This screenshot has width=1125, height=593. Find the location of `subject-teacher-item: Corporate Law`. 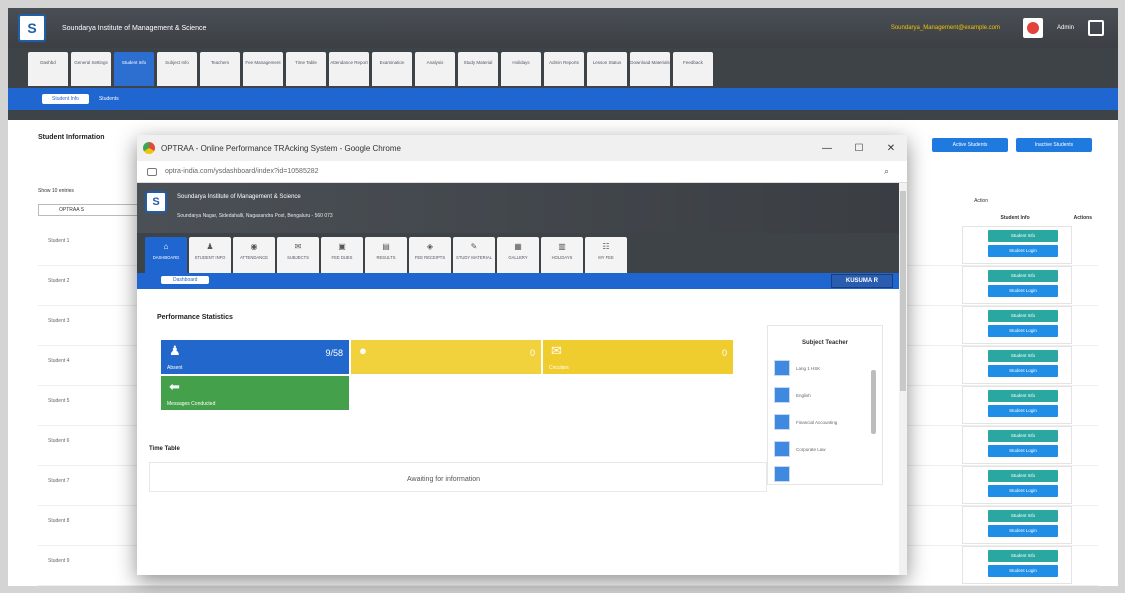

subject-teacher-item: Corporate Law is located at coordinates (822, 449).